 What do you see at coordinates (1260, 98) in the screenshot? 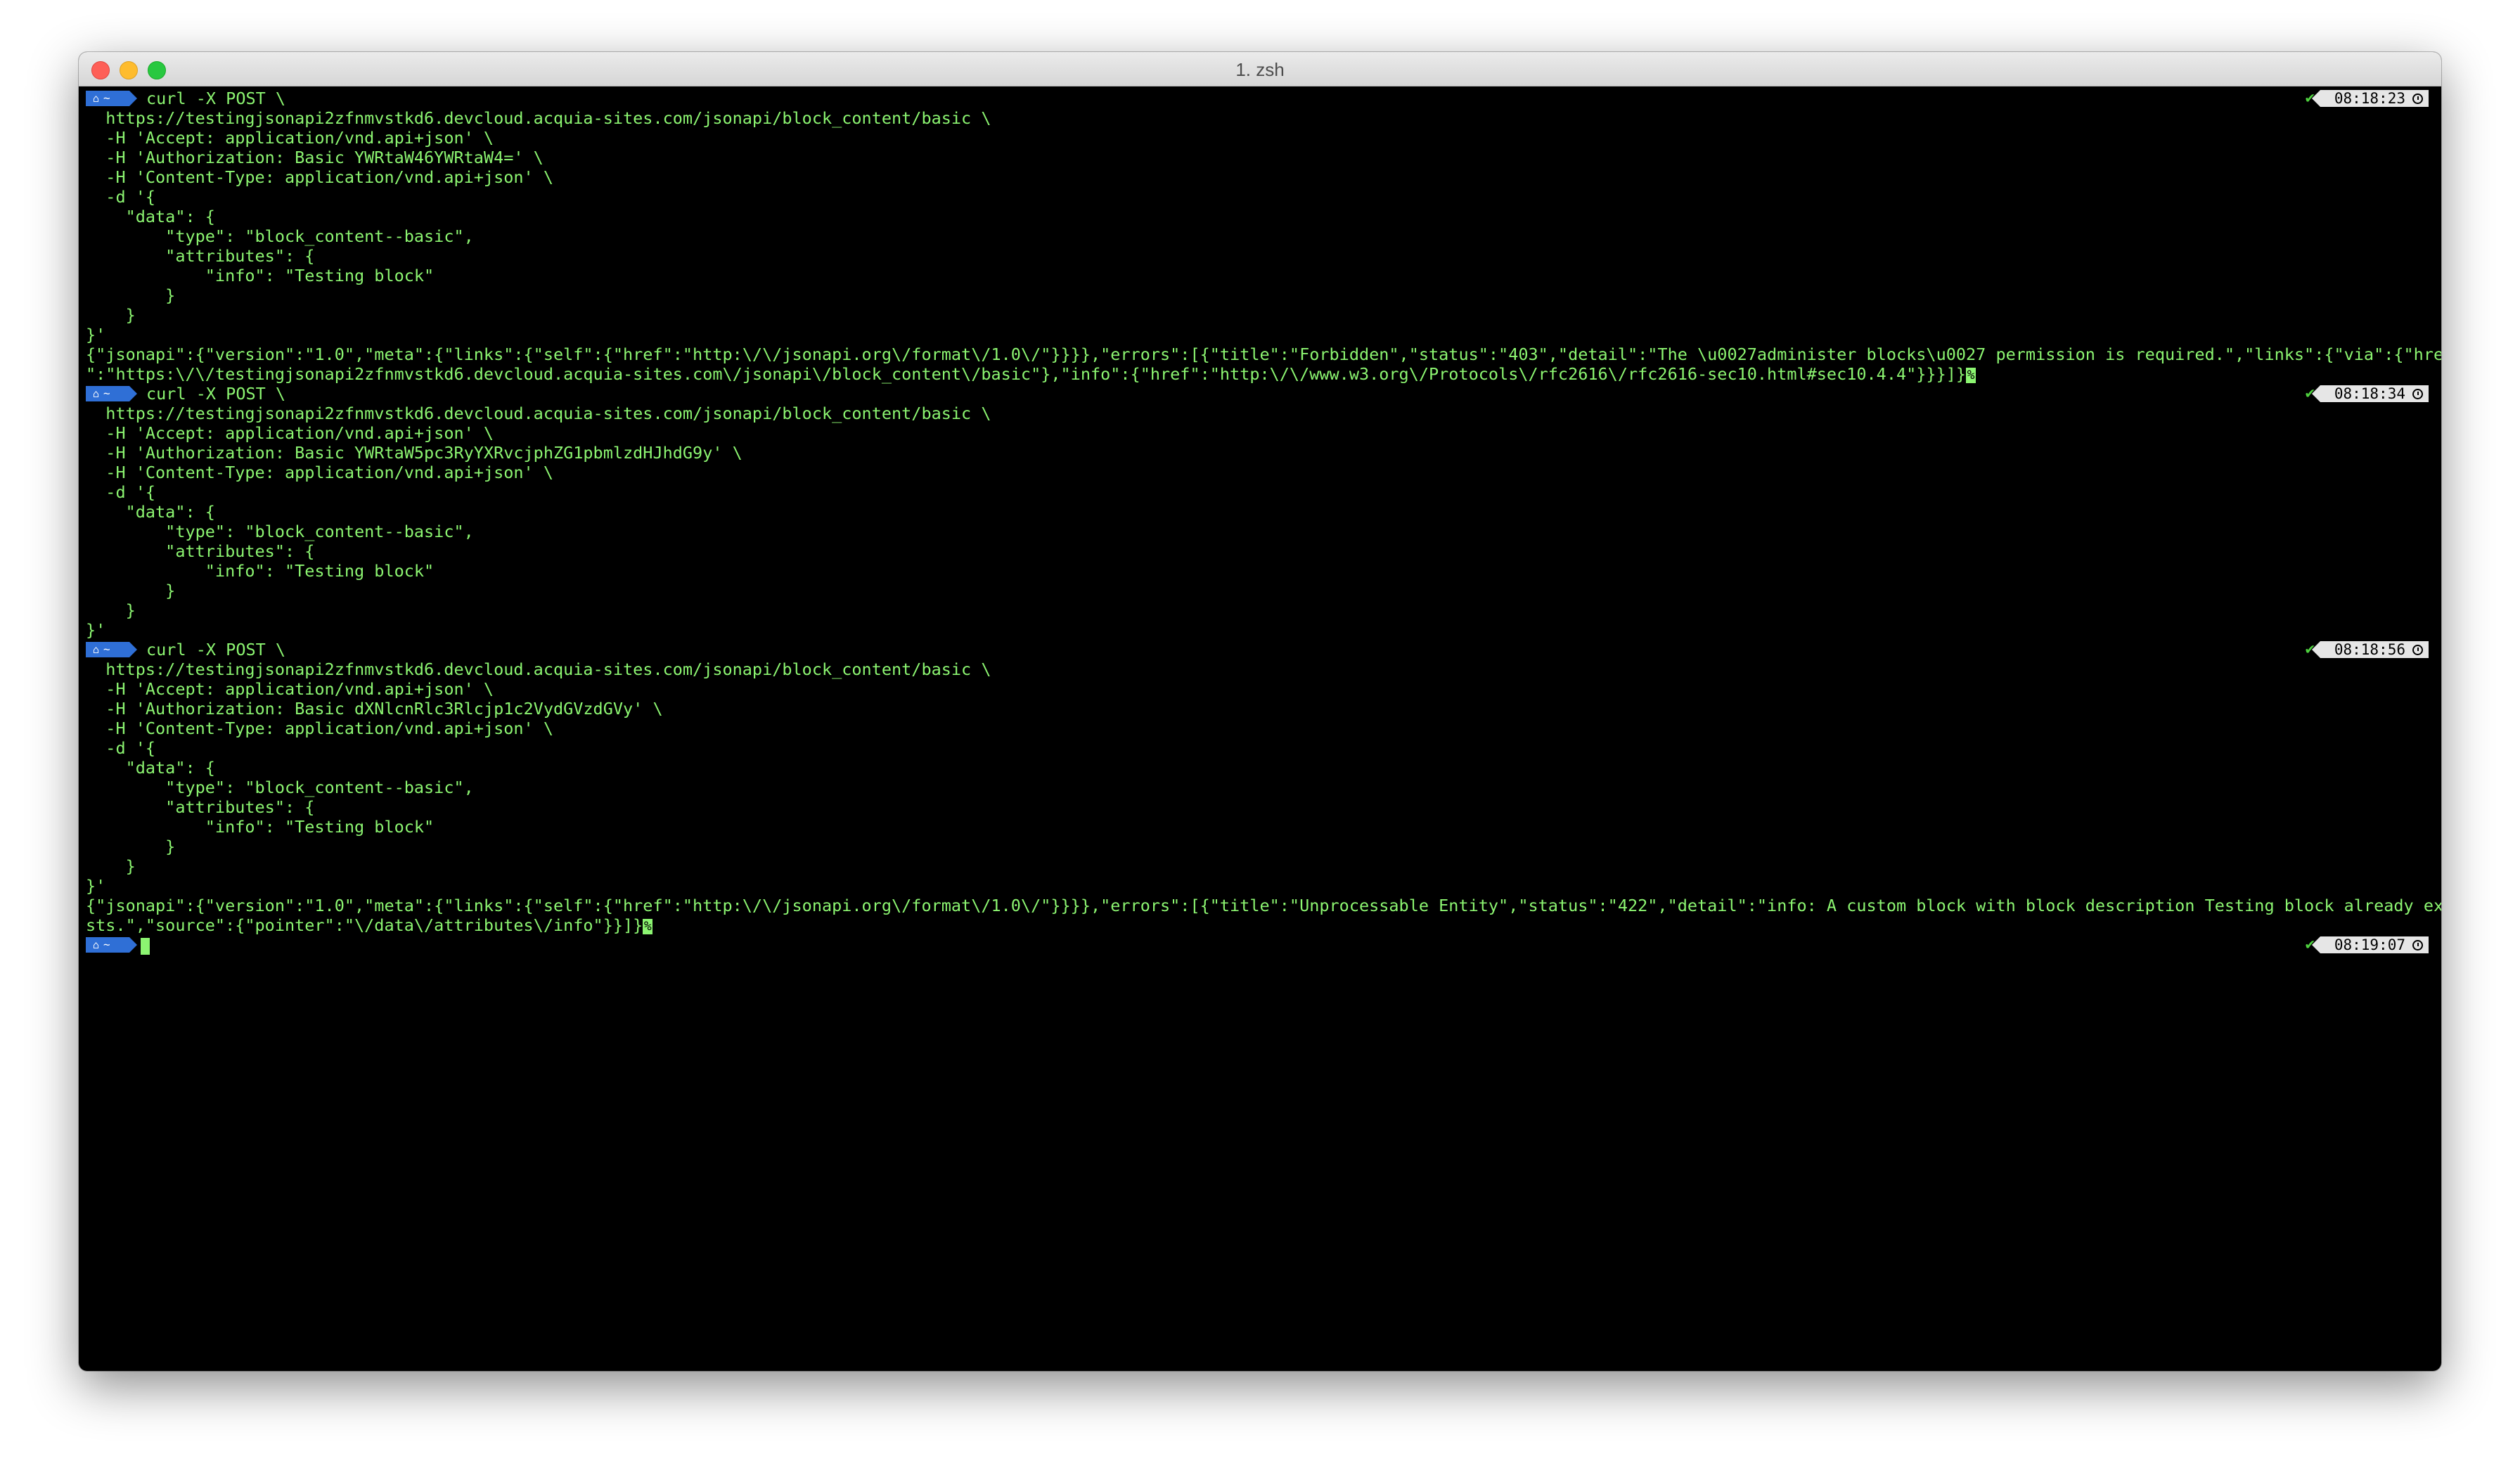
I see `prompt-line: ⌂ ~ curl -X POST \ ✔ 08:18:23` at bounding box center [1260, 98].